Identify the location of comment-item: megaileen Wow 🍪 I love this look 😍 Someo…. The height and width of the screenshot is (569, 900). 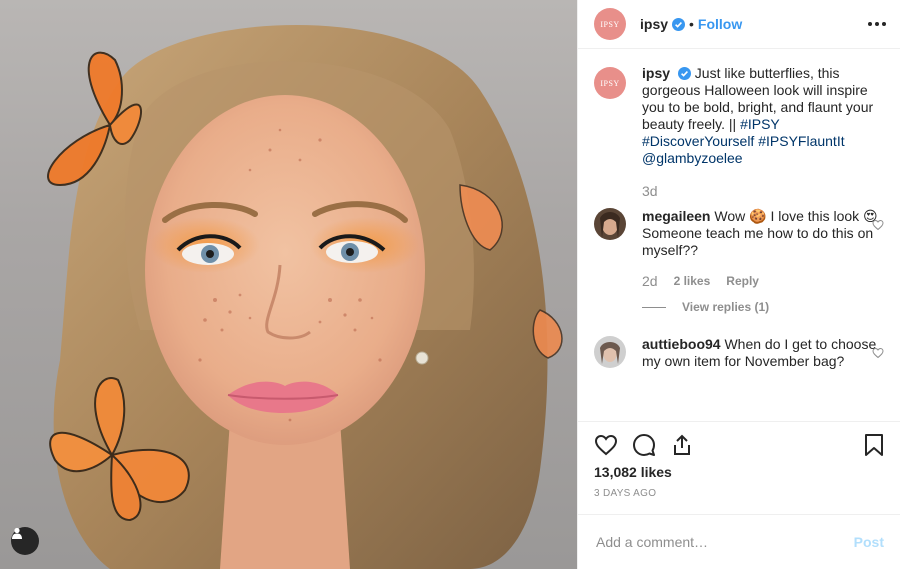
(739, 249).